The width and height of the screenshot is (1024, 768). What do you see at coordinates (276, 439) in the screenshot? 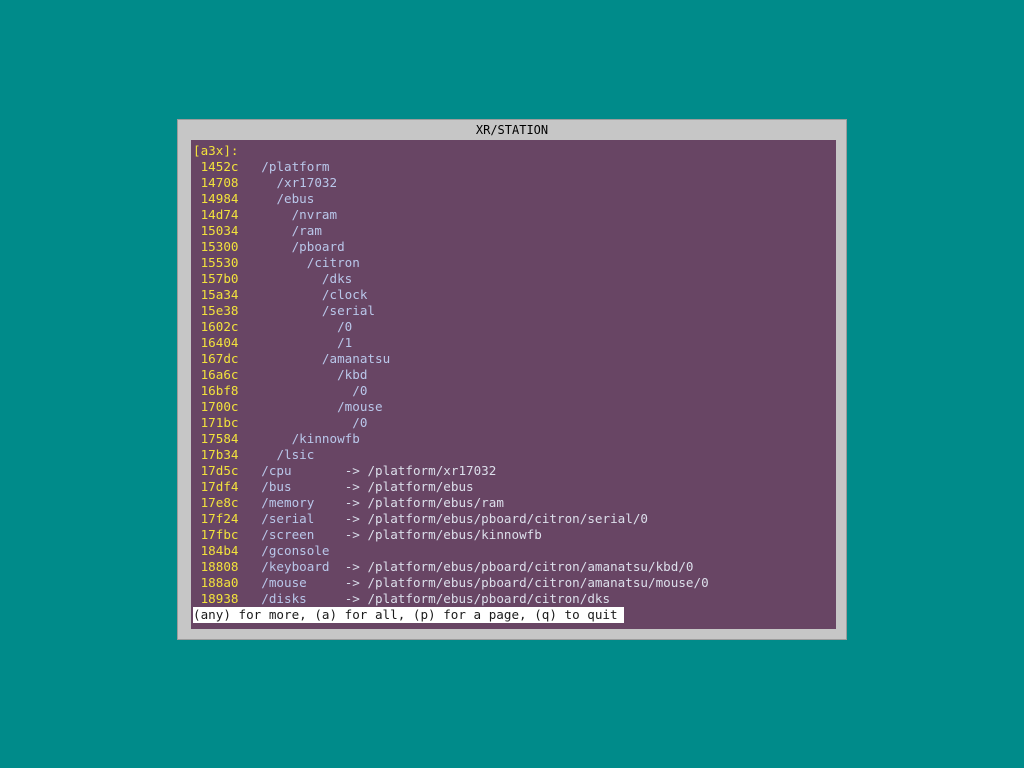
I see `tree-line: 17584 /kinnowfb` at bounding box center [276, 439].